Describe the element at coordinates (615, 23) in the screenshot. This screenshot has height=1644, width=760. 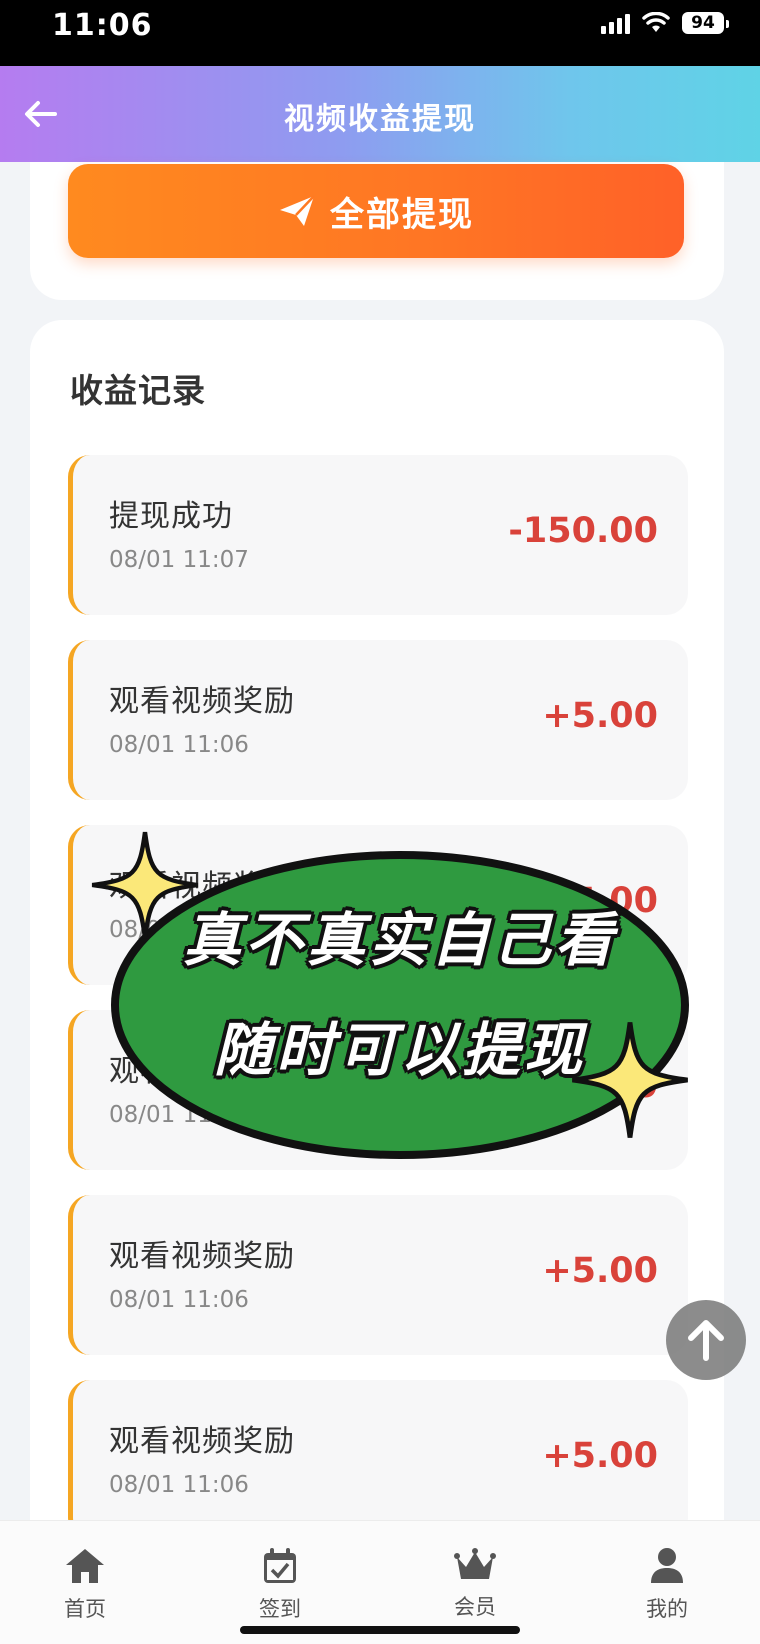
I see `signal-icon` at that location.